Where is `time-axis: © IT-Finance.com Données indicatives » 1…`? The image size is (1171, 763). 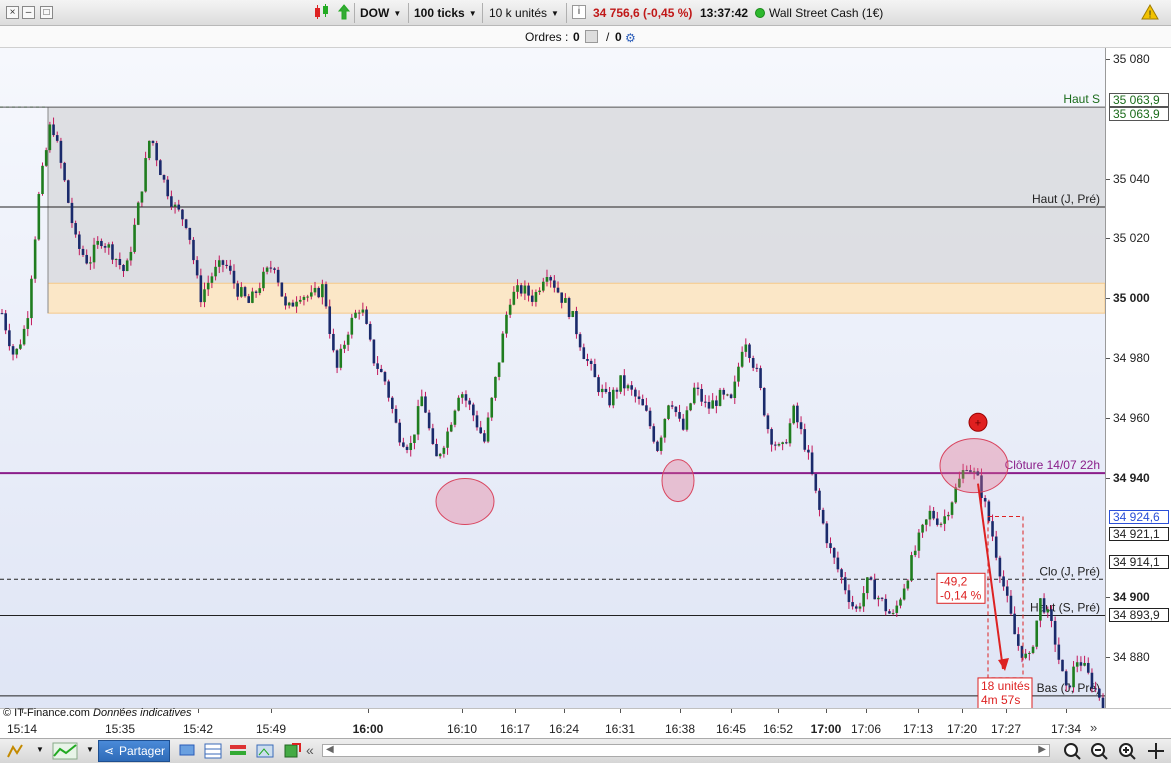 time-axis: © IT-Finance.com Données indicatives » 1… is located at coordinates (585, 722).